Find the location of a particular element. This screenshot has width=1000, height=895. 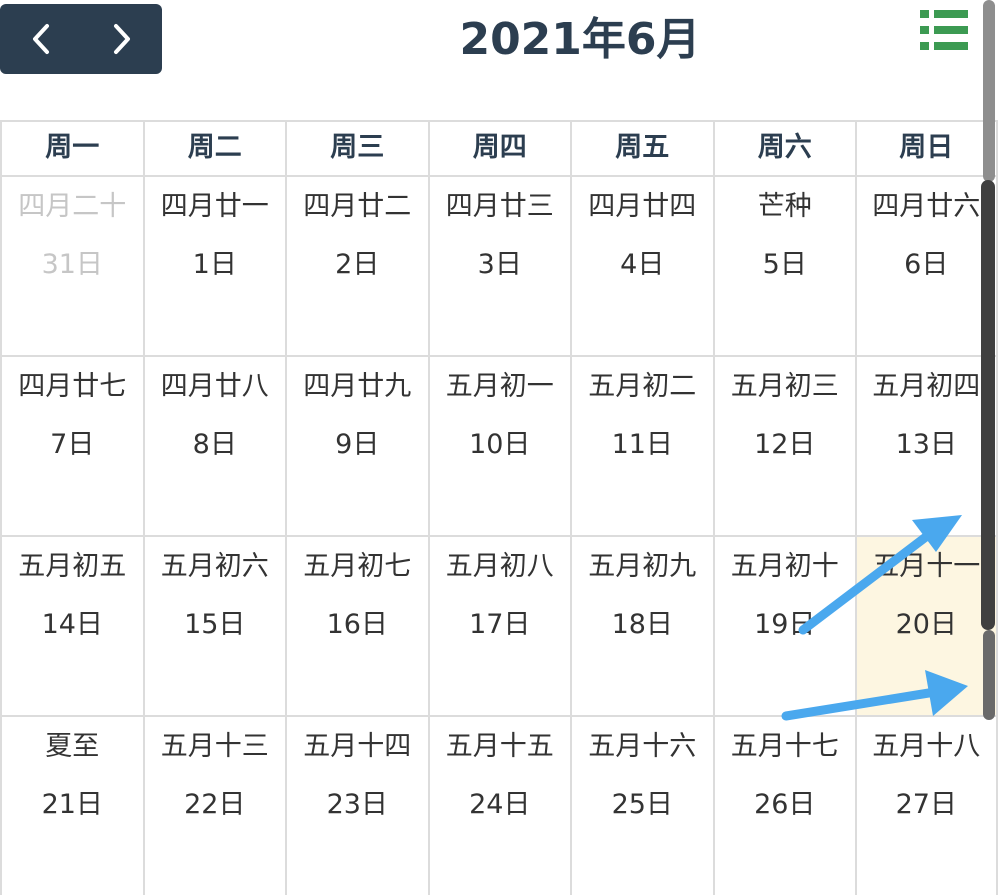

solar-date: 2日 is located at coordinates (357, 264).